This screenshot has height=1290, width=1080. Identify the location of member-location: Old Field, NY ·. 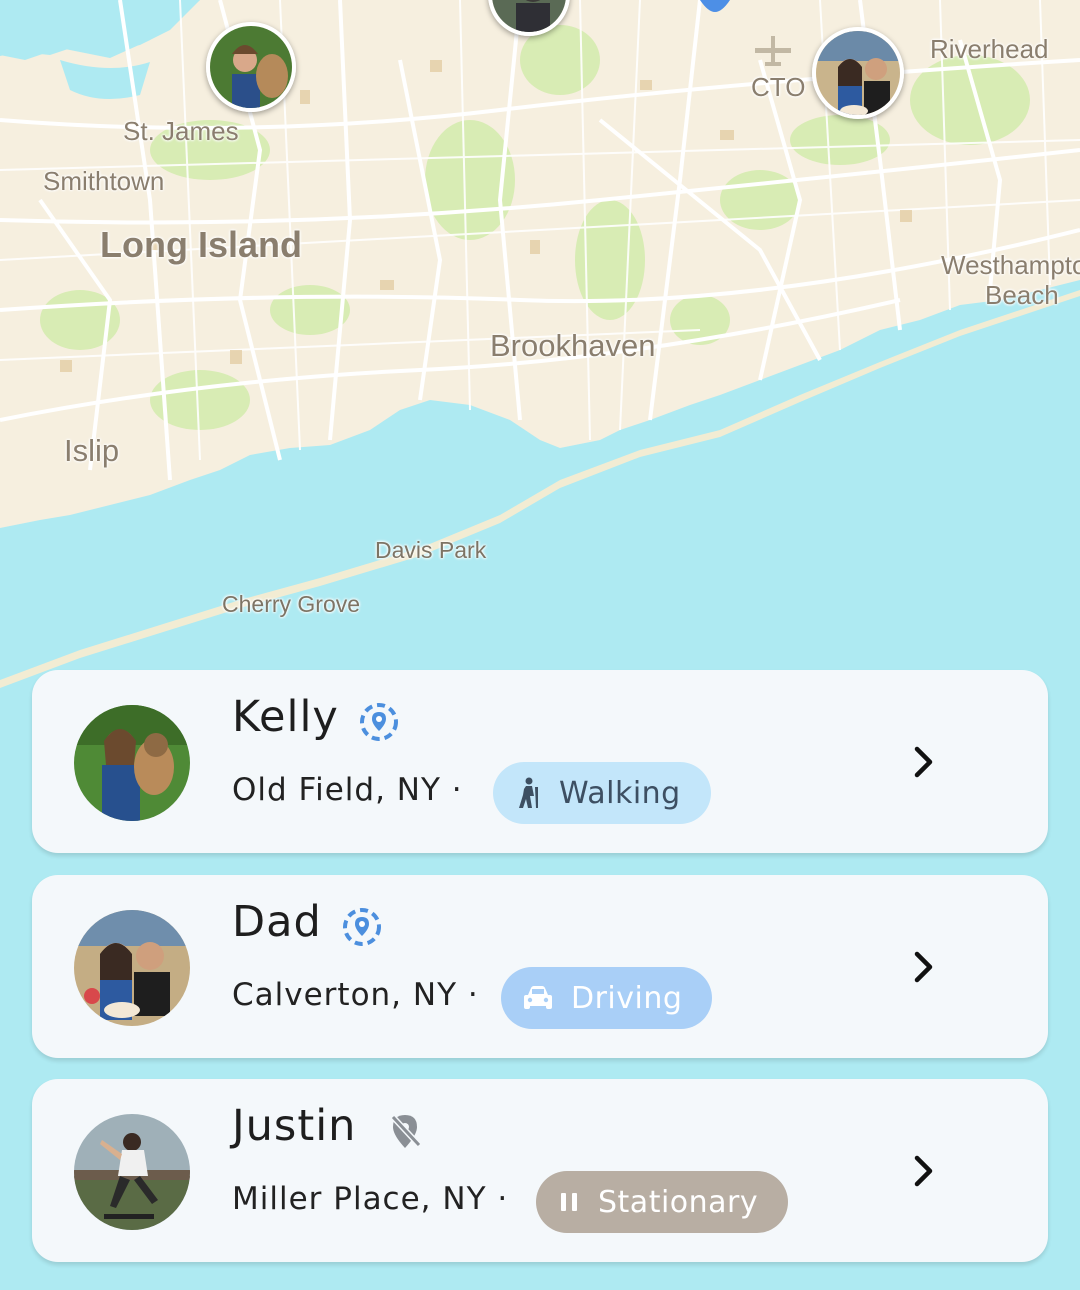
(347, 790).